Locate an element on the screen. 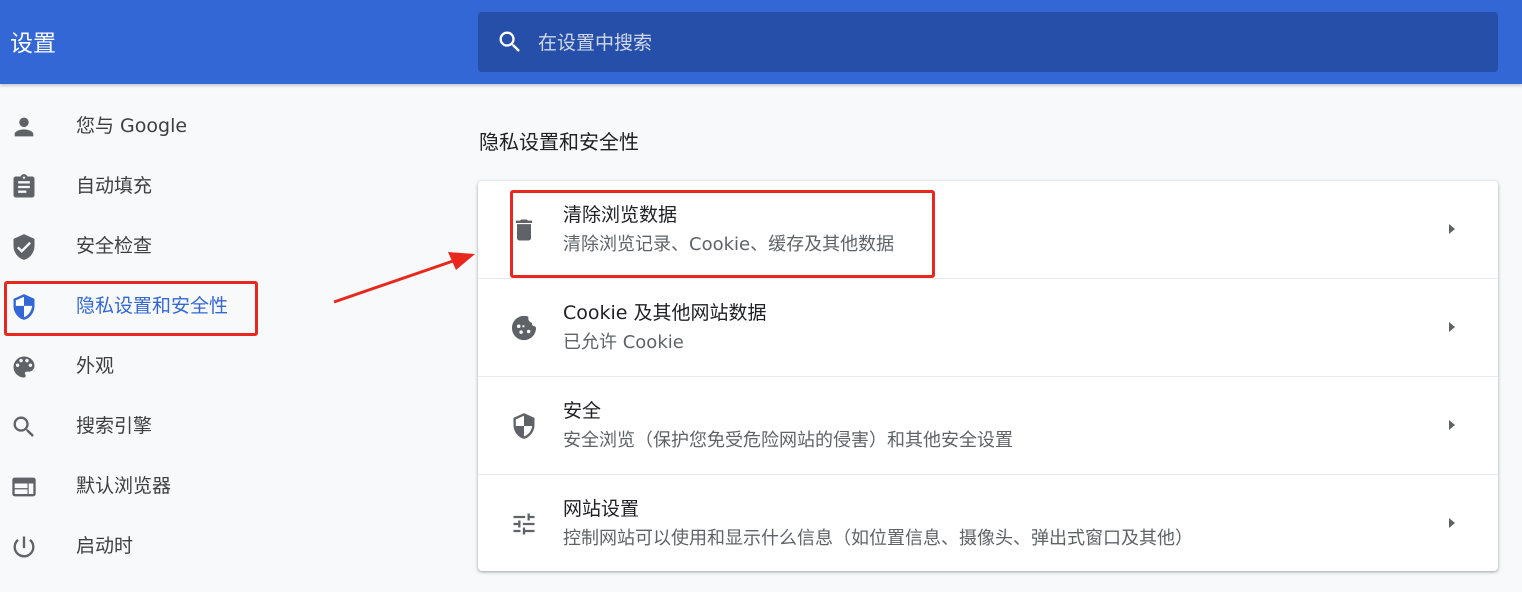 This screenshot has width=1522, height=592. sidebar-item-label: 启动时 is located at coordinates (105, 546).